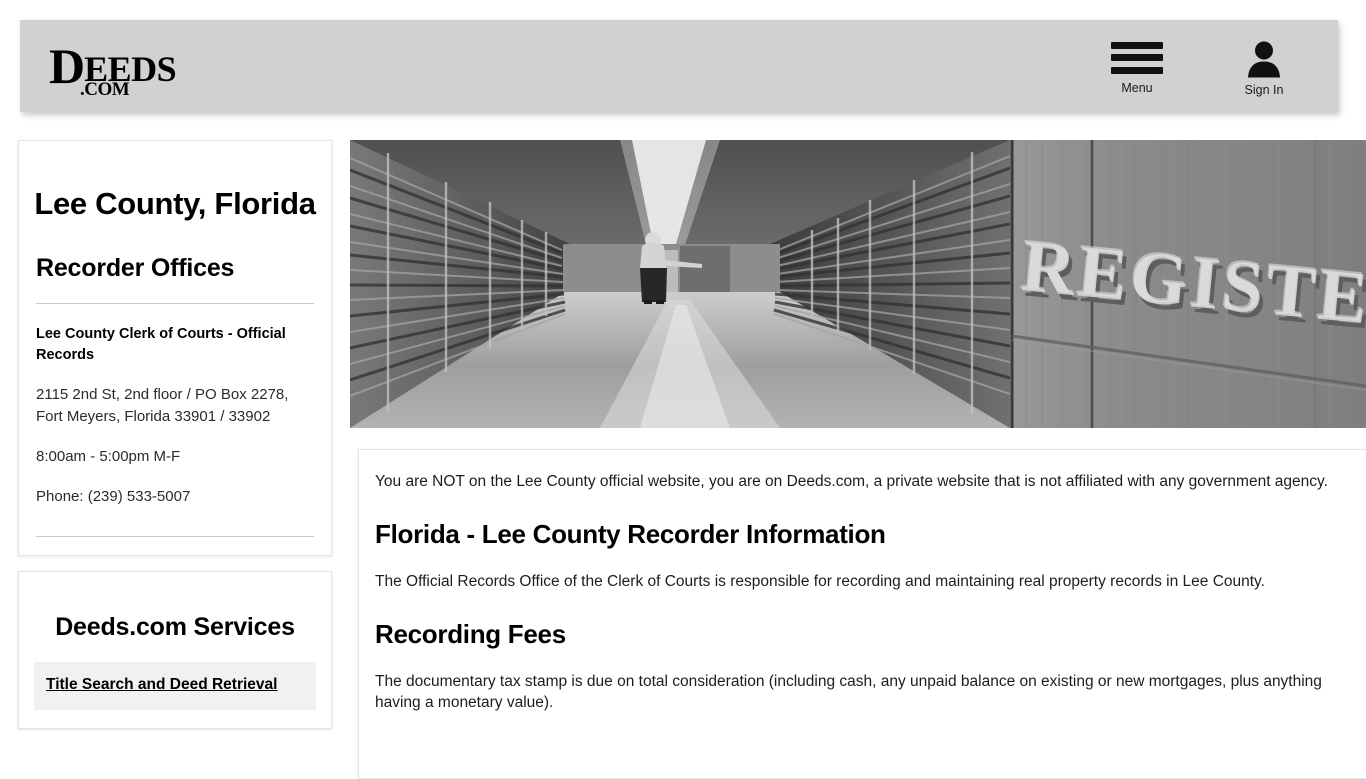 The width and height of the screenshot is (1366, 779). I want to click on list-item: Title Search and Deed Retrieval, so click(175, 686).